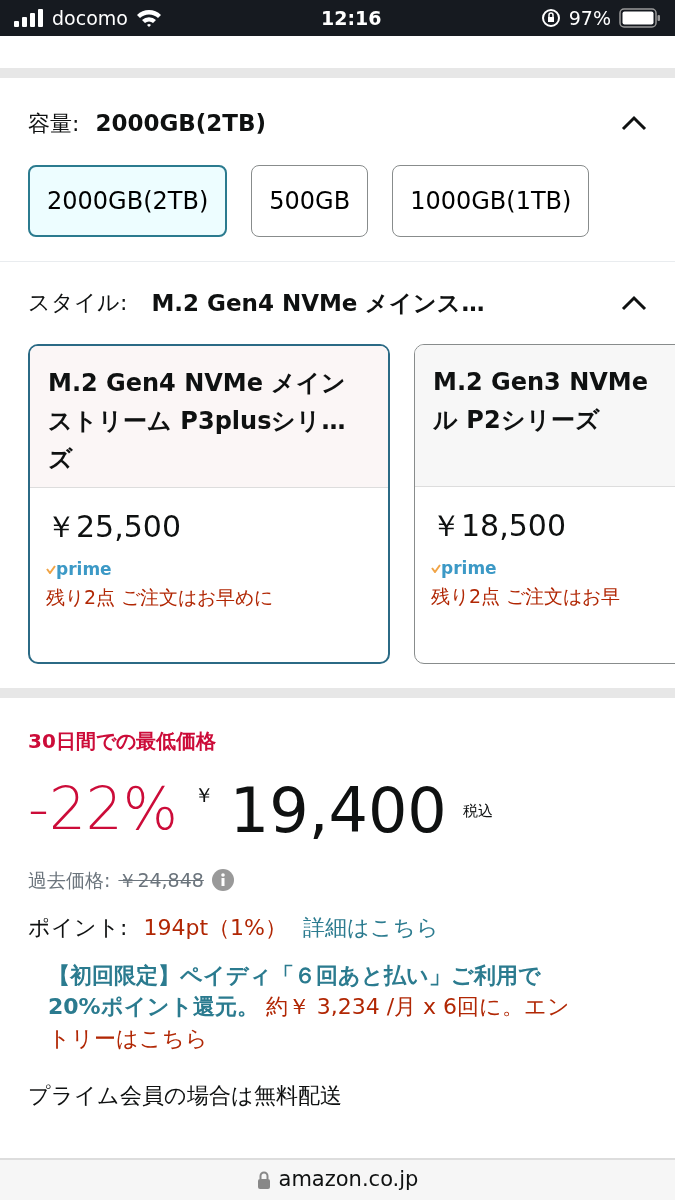 Image resolution: width=675 pixels, height=1200 pixels. What do you see at coordinates (148, 18) in the screenshot?
I see `wifi-icon` at bounding box center [148, 18].